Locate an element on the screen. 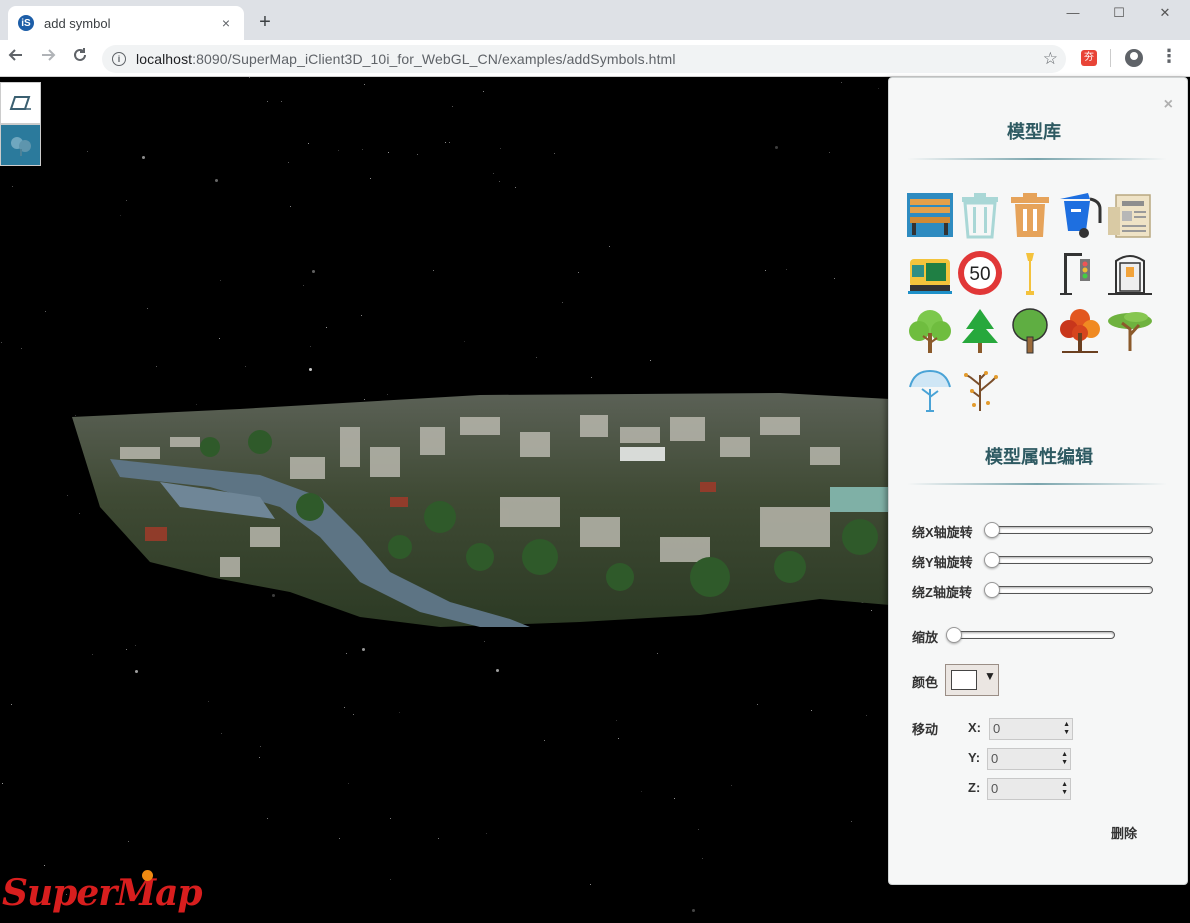  oak-tree-icon is located at coordinates (1030, 331).